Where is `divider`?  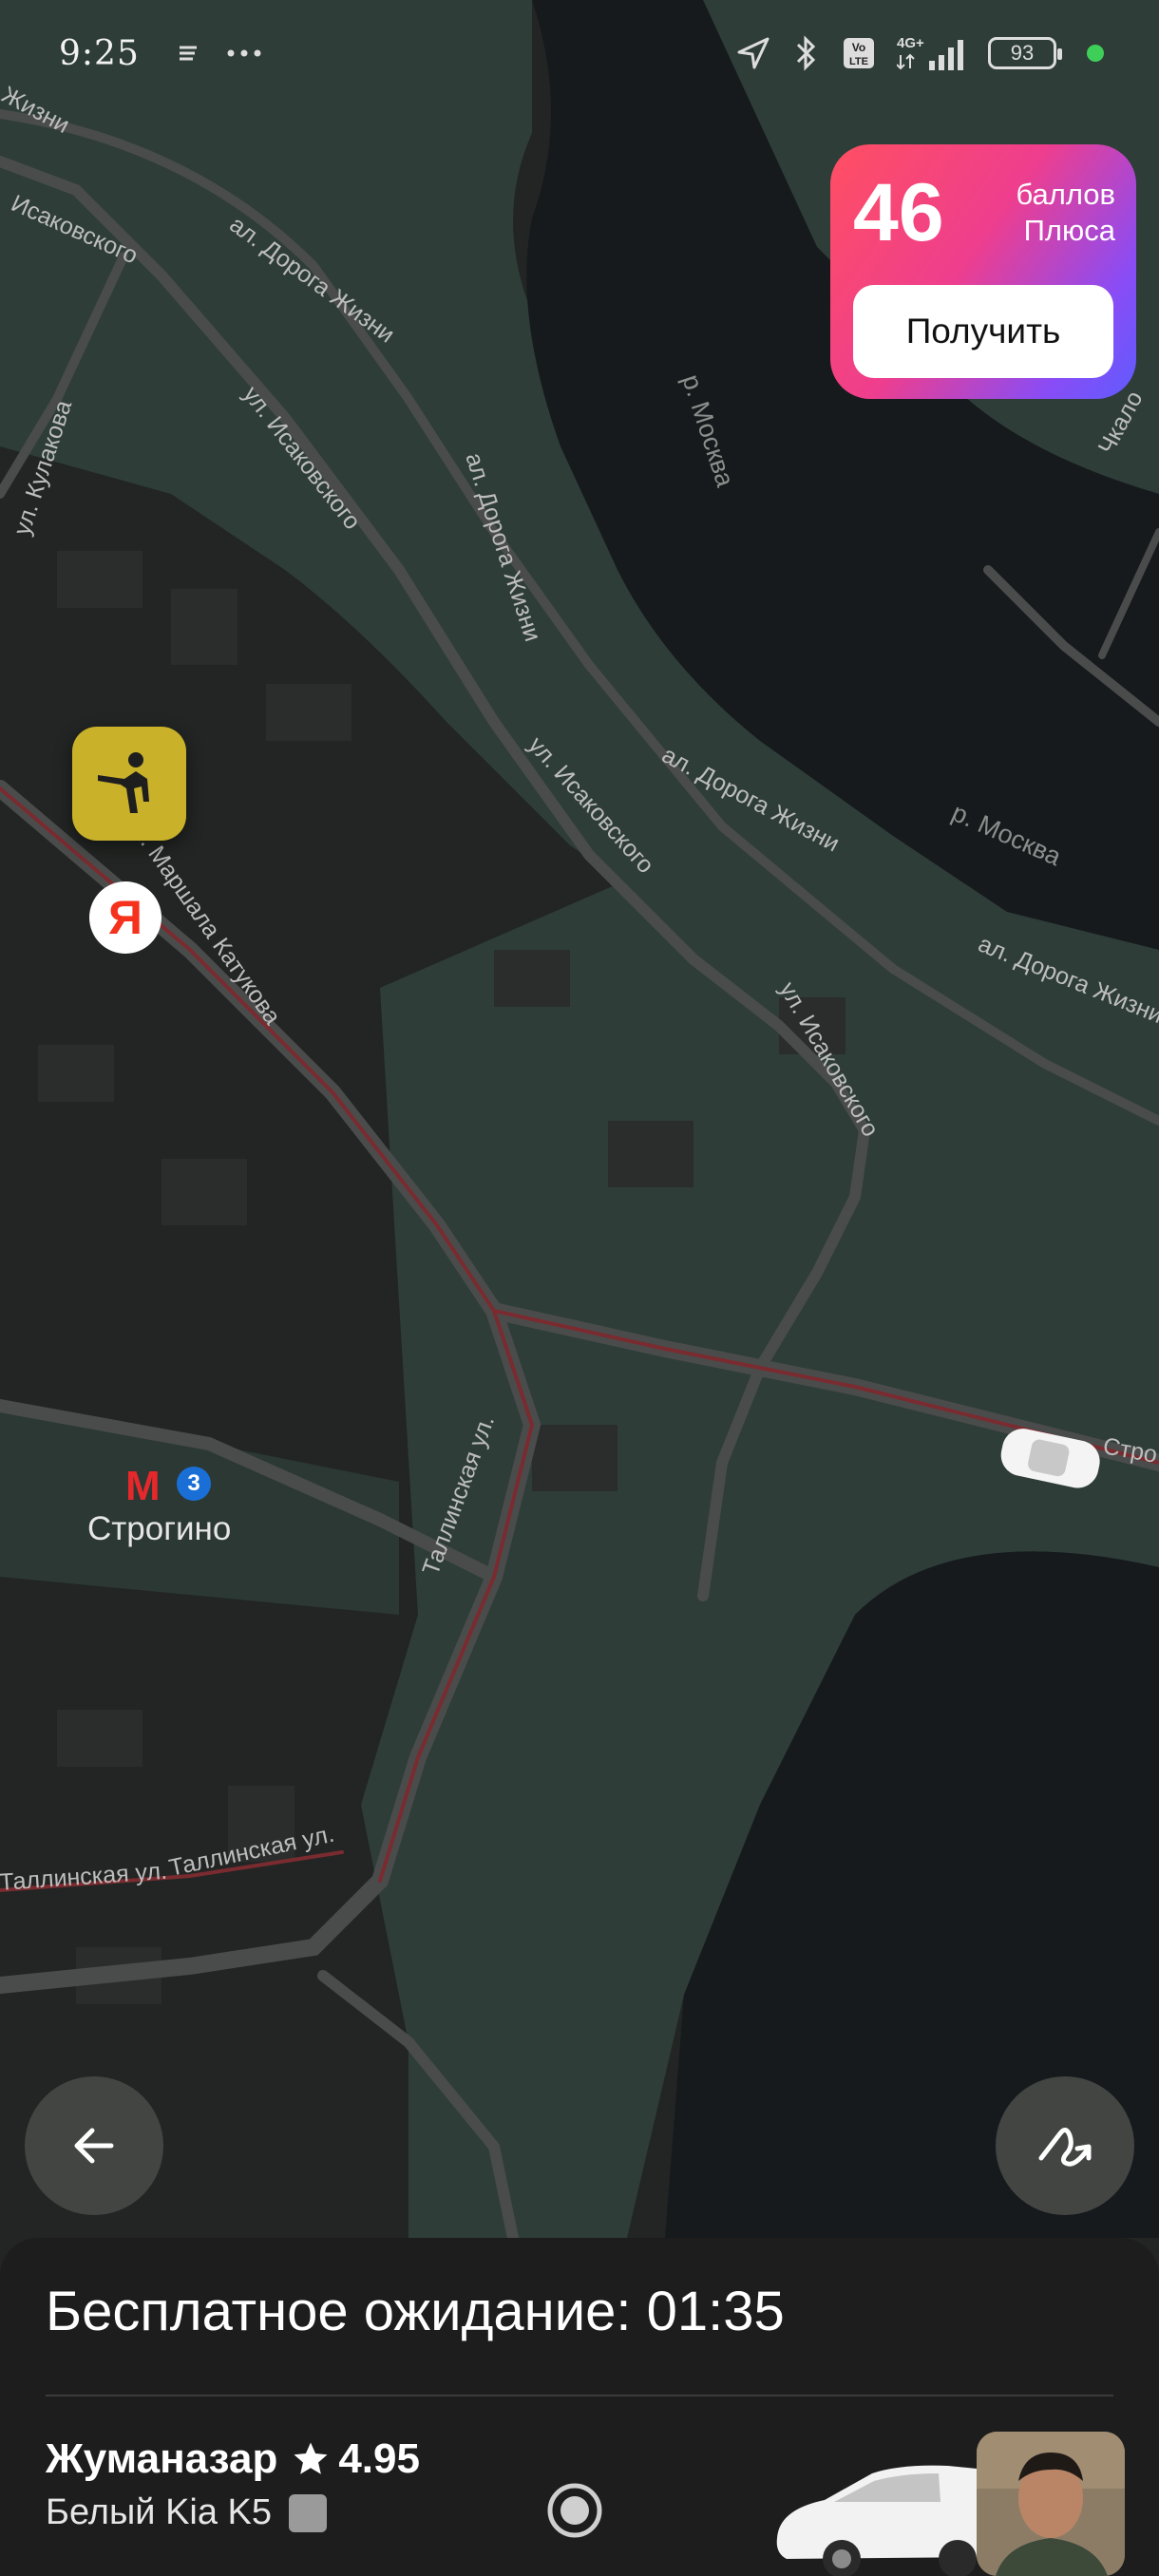
divider is located at coordinates (579, 2395).